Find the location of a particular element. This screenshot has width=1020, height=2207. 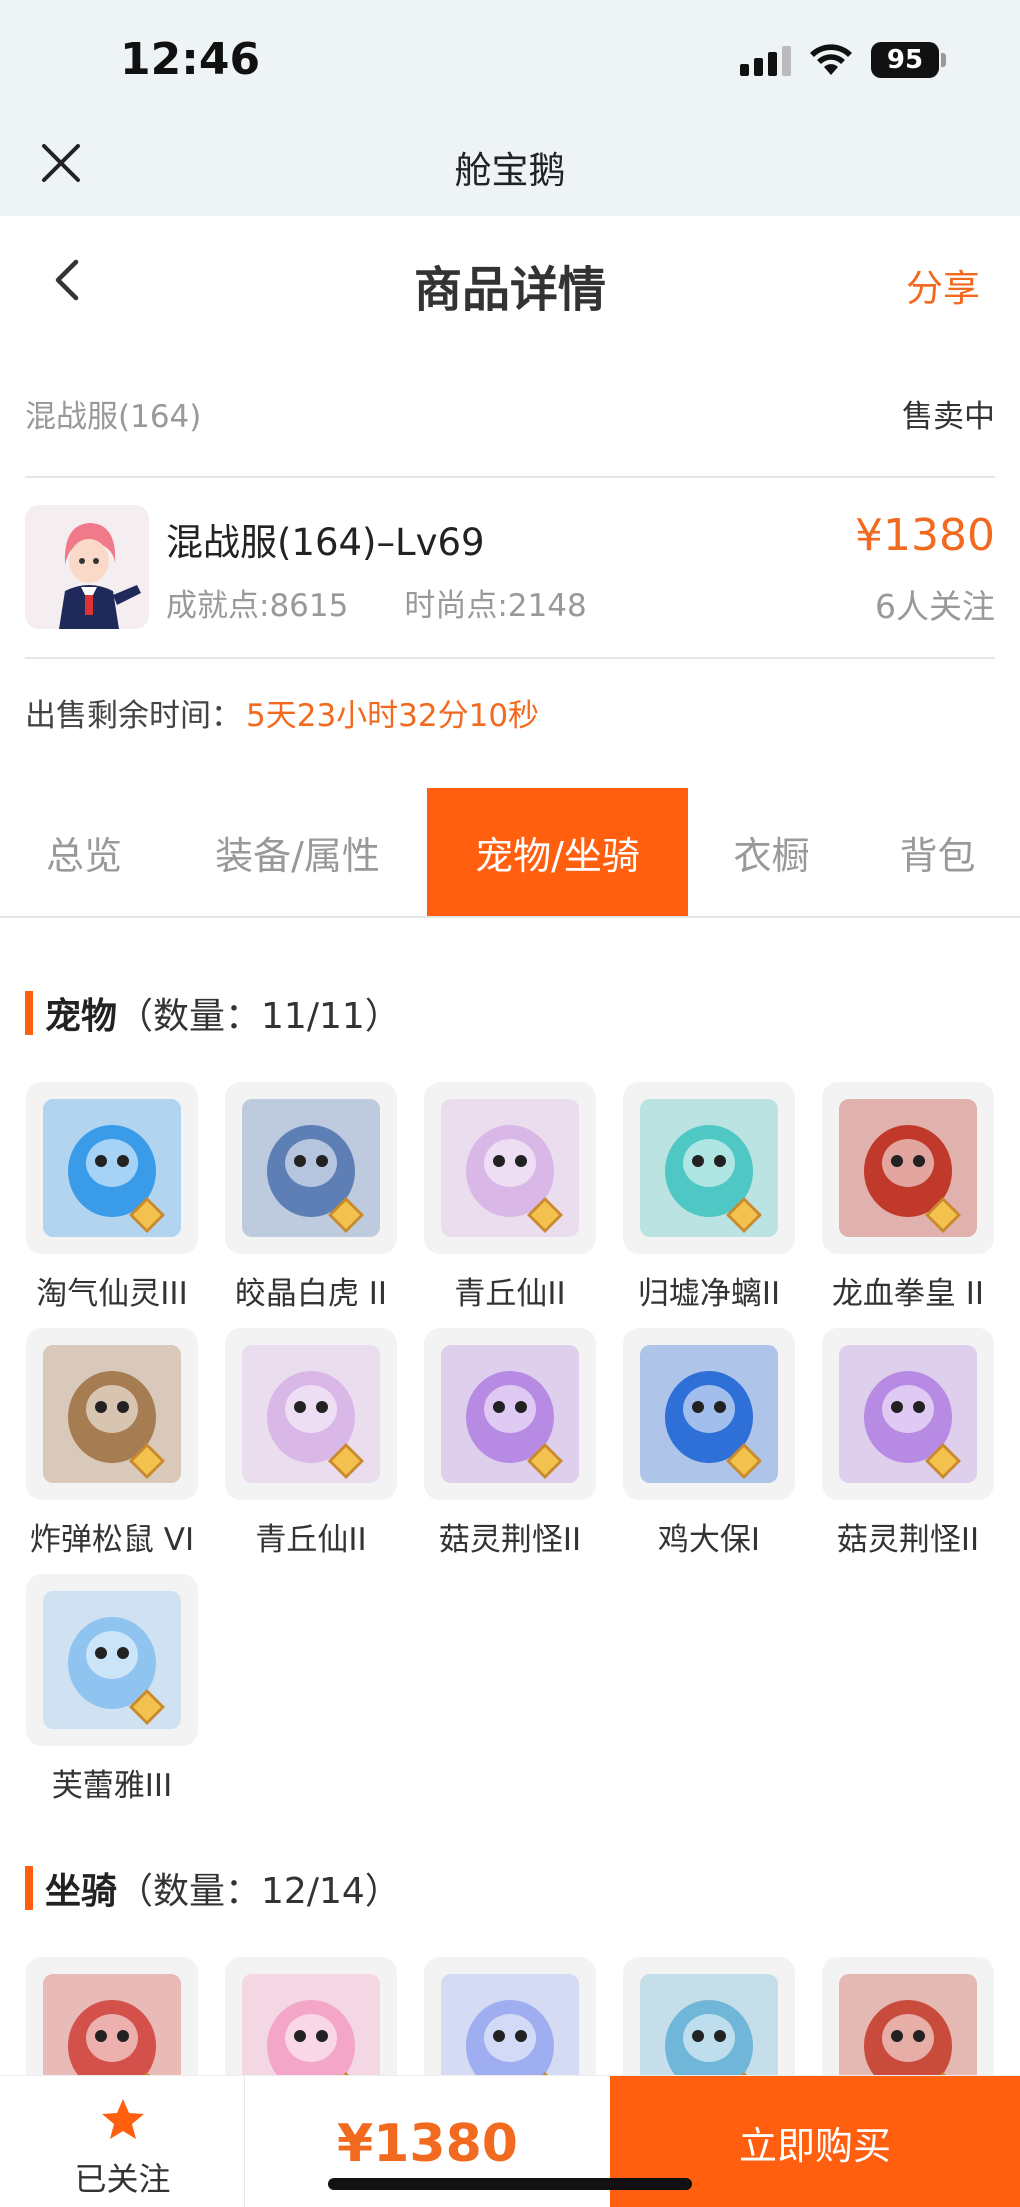

pet-card: 芙蕾雅III is located at coordinates (112, 1697).